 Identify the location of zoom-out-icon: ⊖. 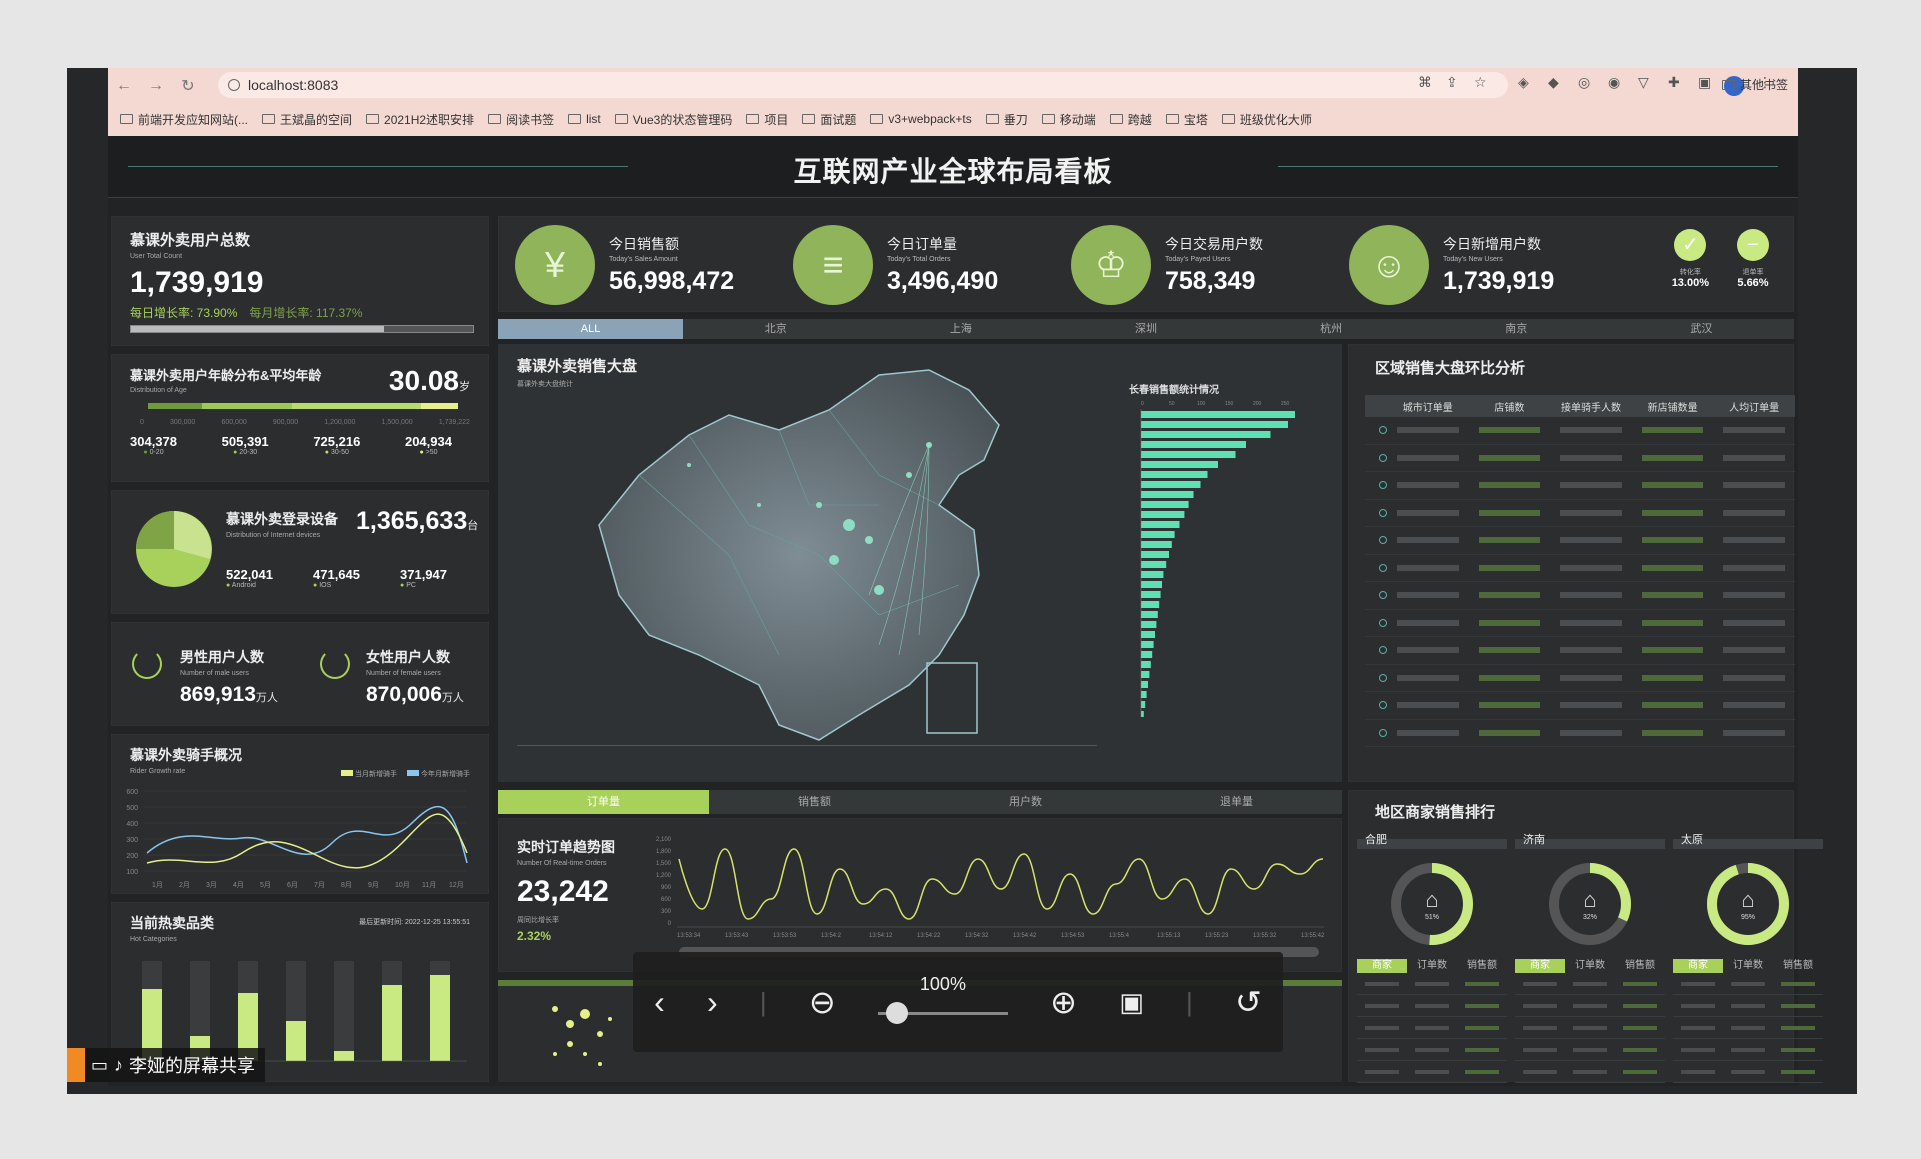
(822, 1002).